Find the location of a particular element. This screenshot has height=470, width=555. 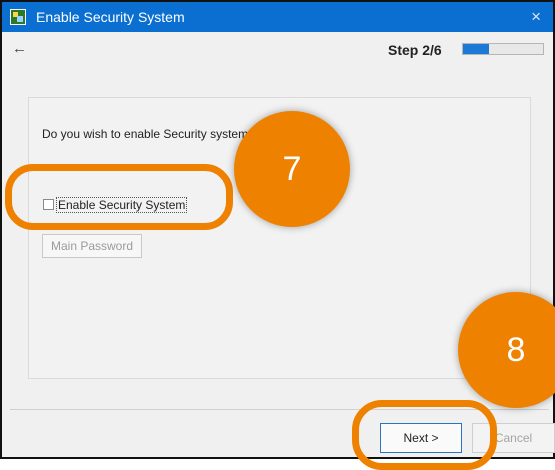

step-7-marker: 7 is located at coordinates (292, 169).